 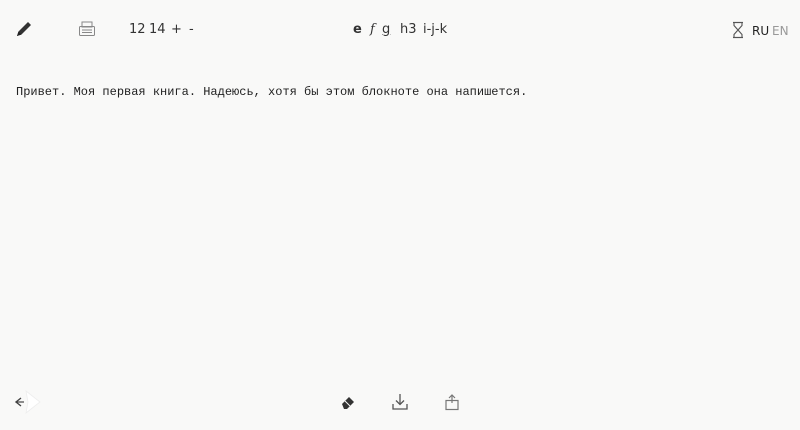 I want to click on font-size-increase: +, so click(x=176, y=30).